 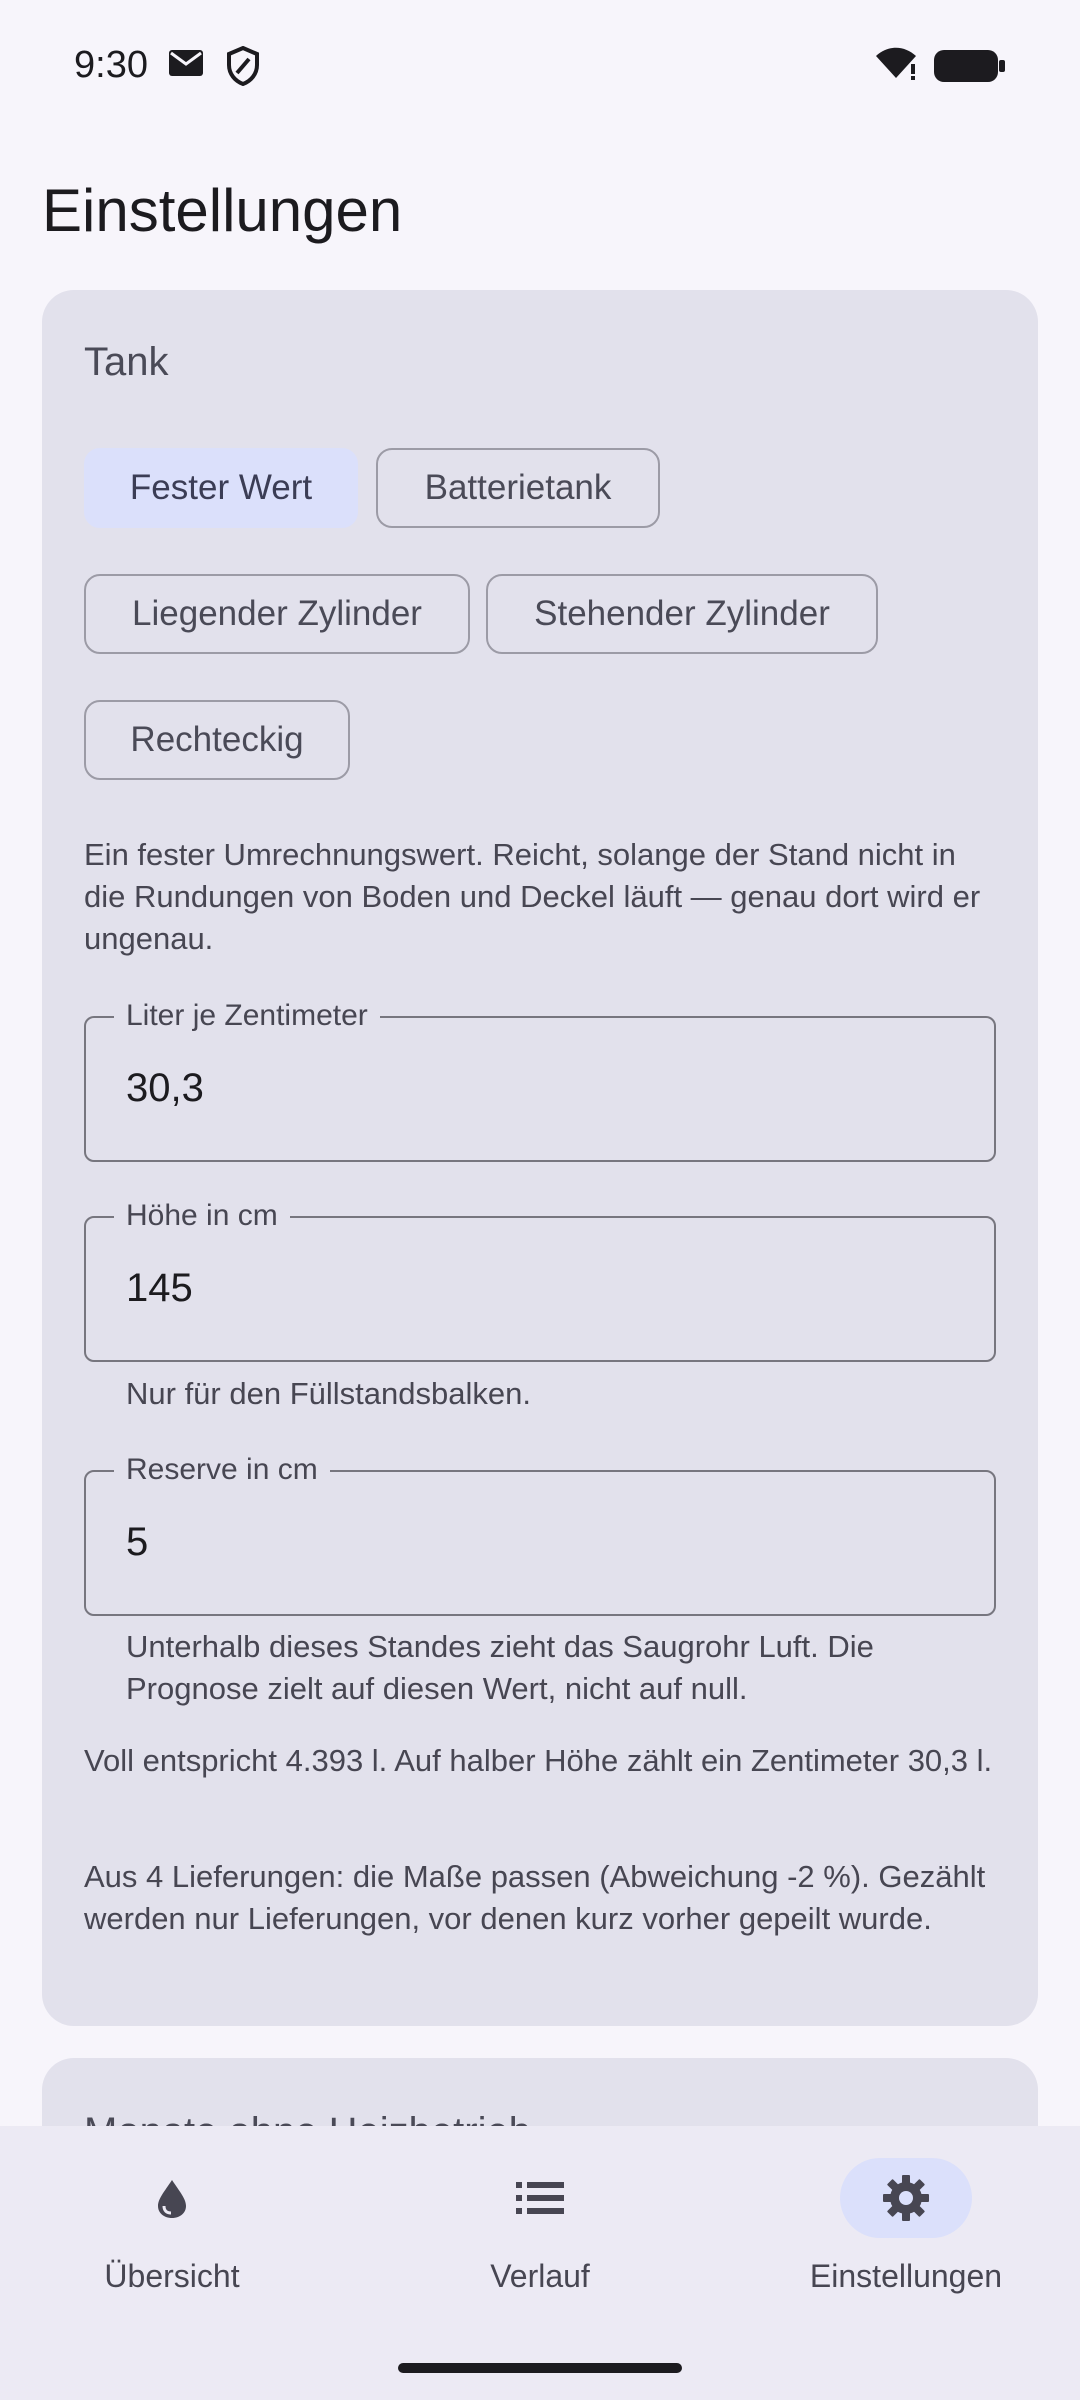 What do you see at coordinates (186, 65) in the screenshot?
I see `mail-icon` at bounding box center [186, 65].